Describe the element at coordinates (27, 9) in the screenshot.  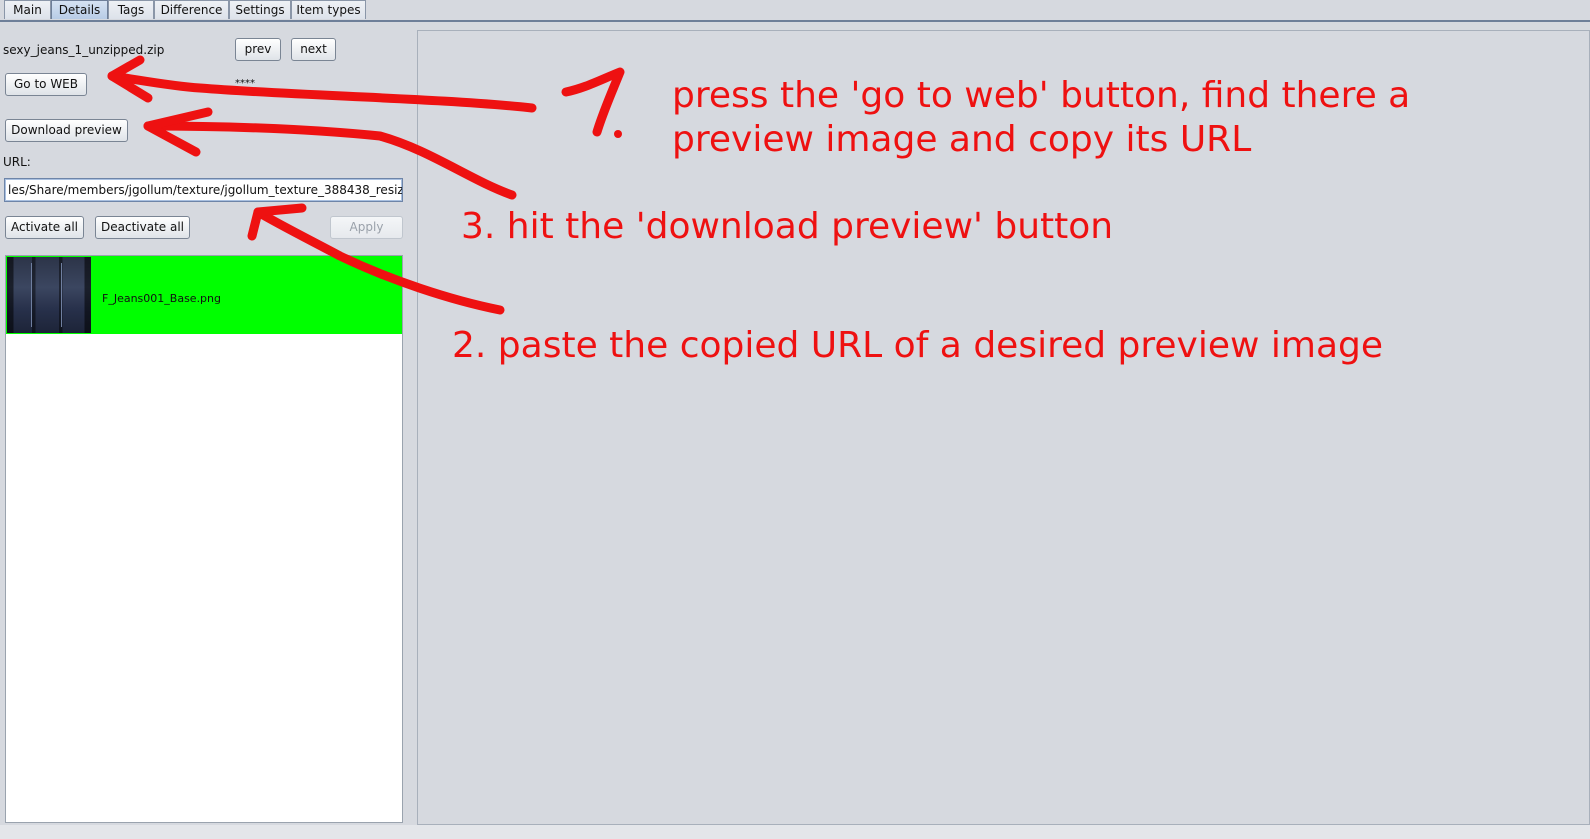
I see `tab-main: Main` at that location.